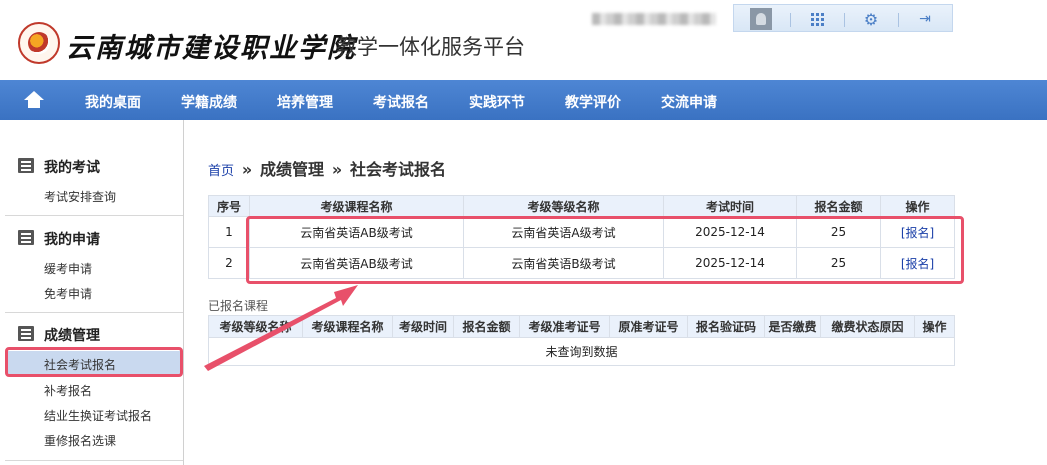 The width and height of the screenshot is (1047, 465). Describe the element at coordinates (39, 43) in the screenshot. I see `school-logo-icon` at that location.